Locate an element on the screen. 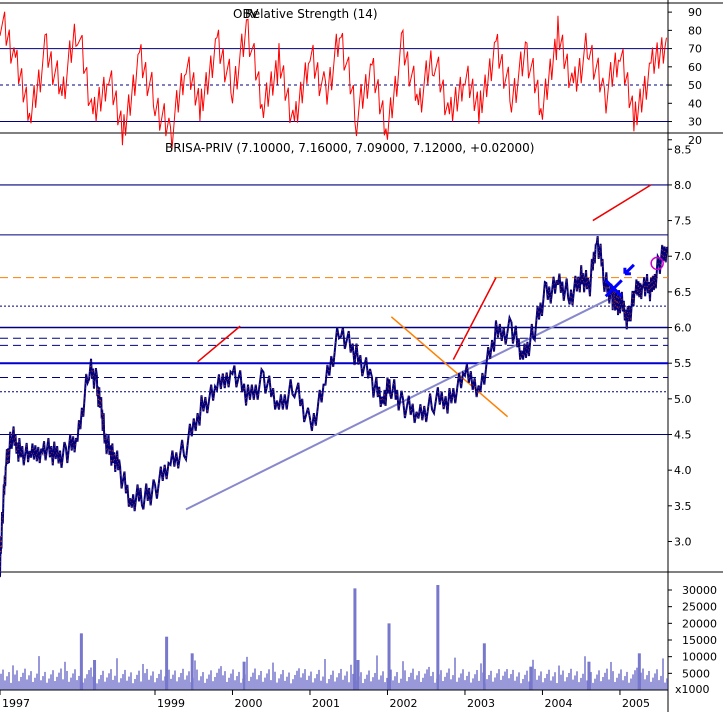 This screenshot has height=712, width=723. price-tick-label: 3.5 is located at coordinates (683, 506).